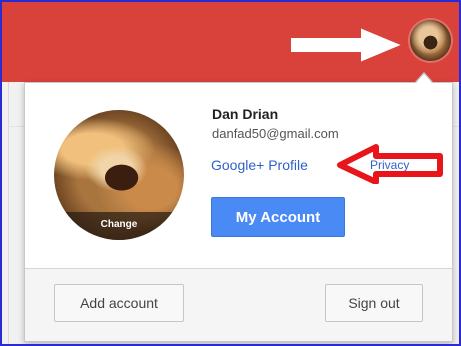  I want to click on add-account-button: Add account, so click(119, 303).